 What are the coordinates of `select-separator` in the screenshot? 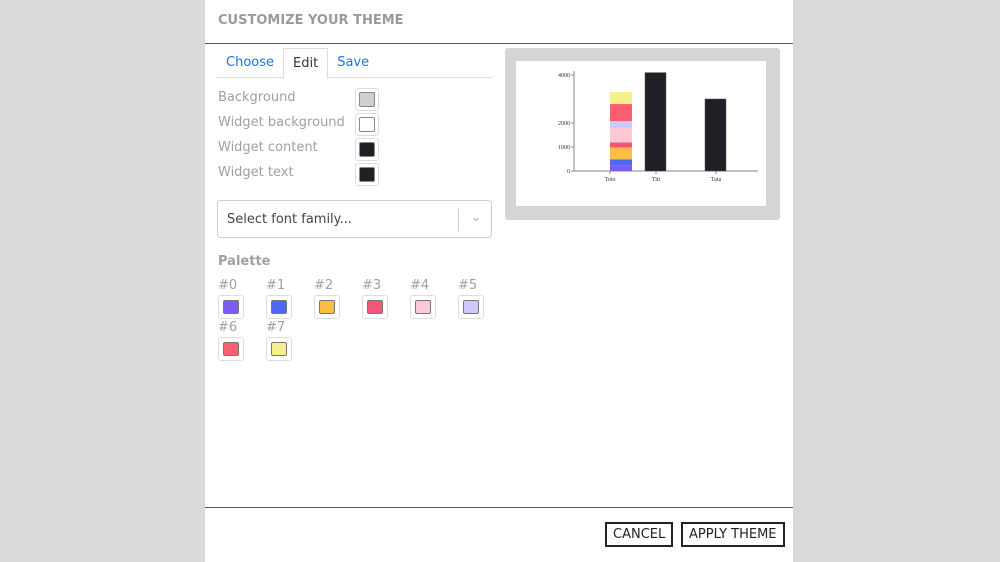 It's located at (458, 220).